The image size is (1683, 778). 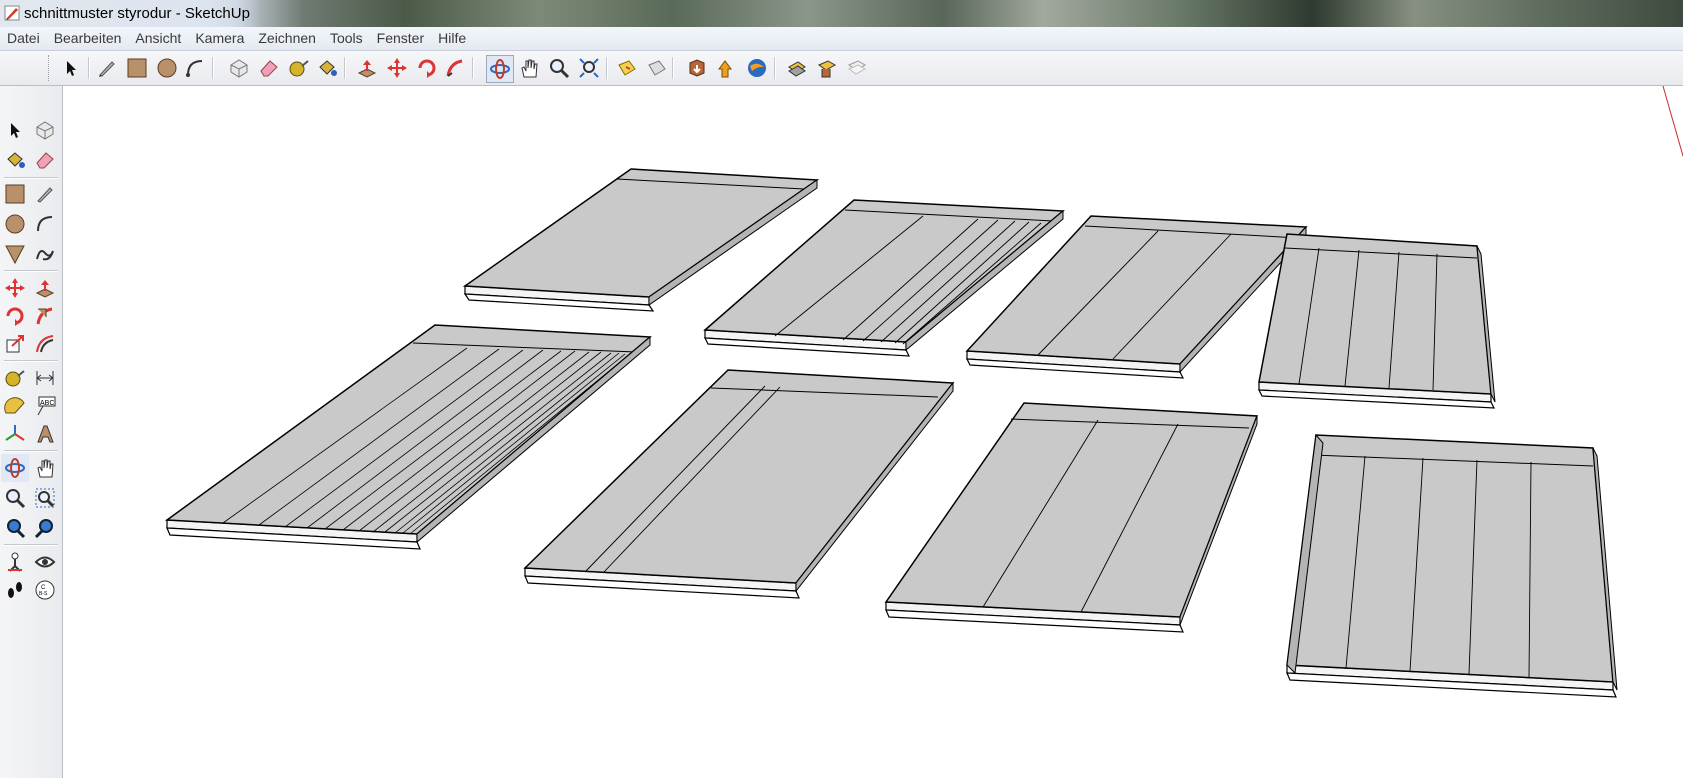 I want to click on next-view-icon, so click(x=827, y=68).